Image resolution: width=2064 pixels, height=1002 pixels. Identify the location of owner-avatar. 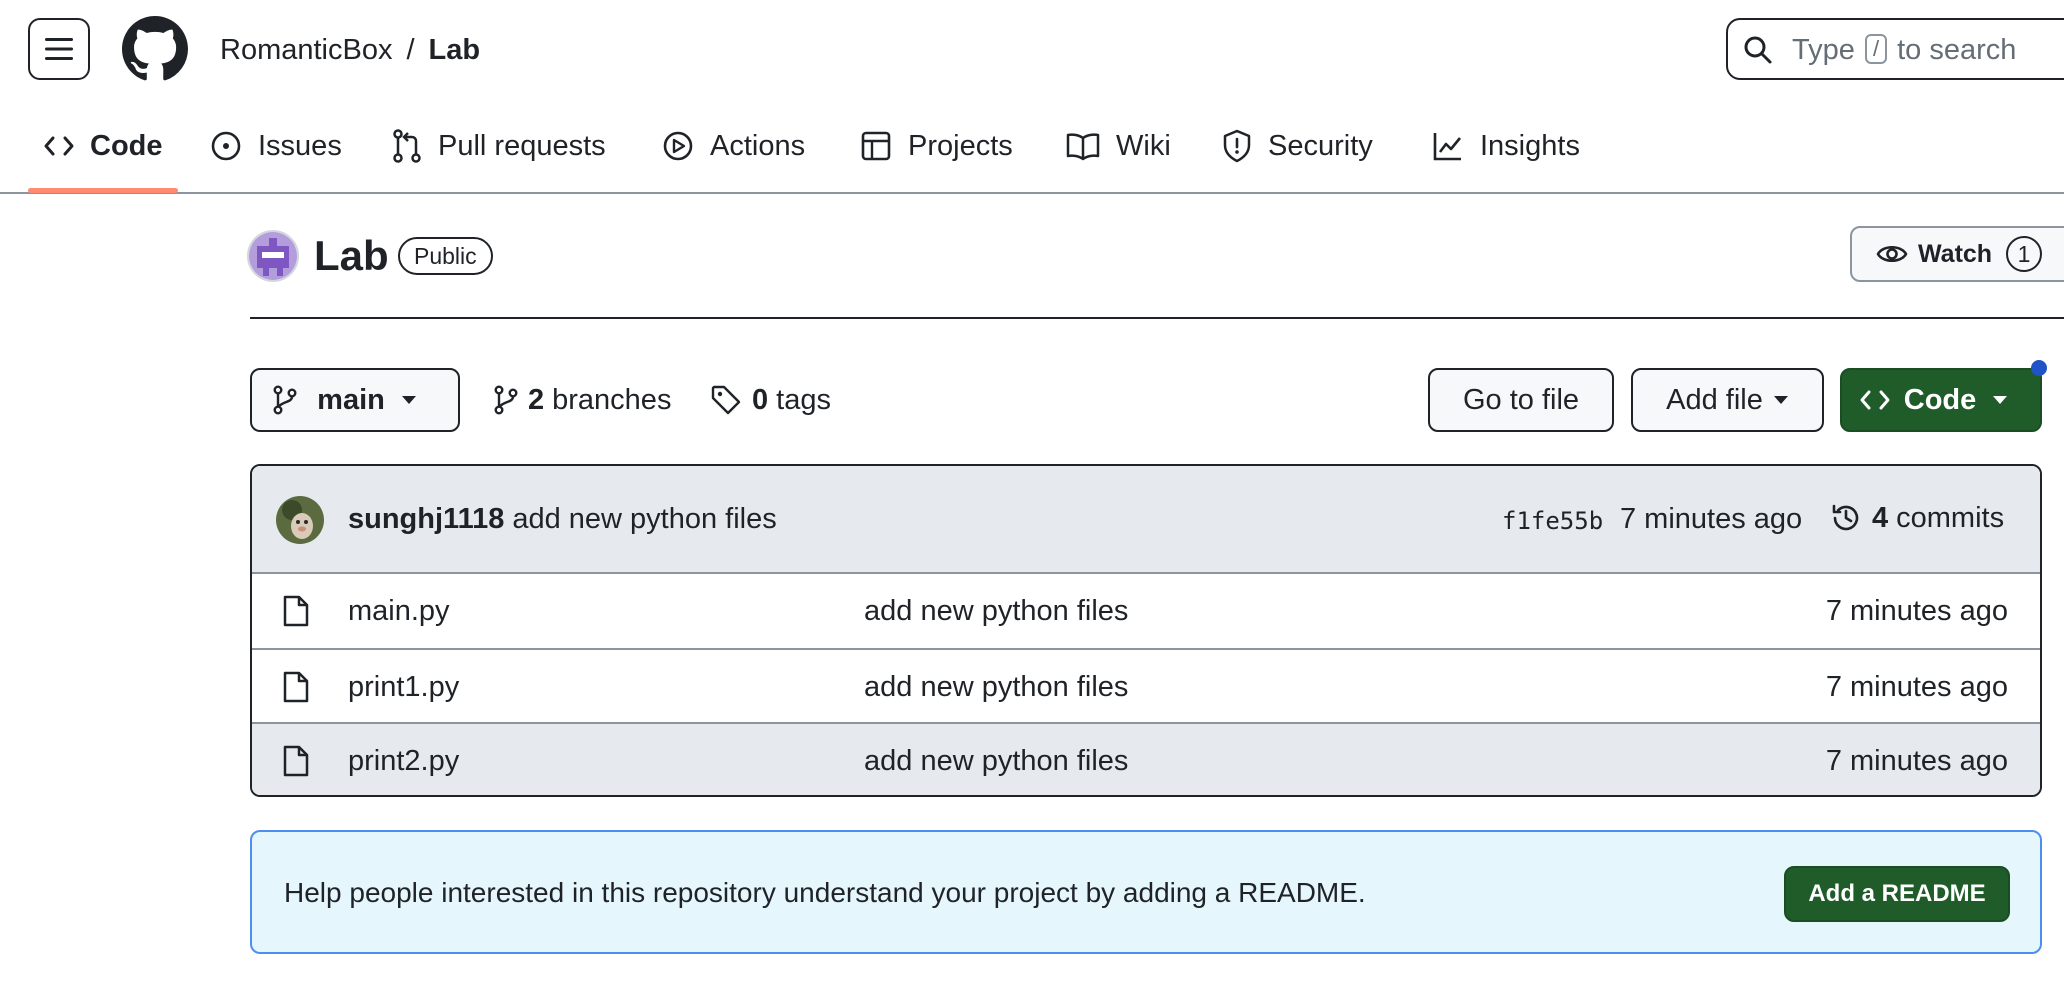
(273, 256).